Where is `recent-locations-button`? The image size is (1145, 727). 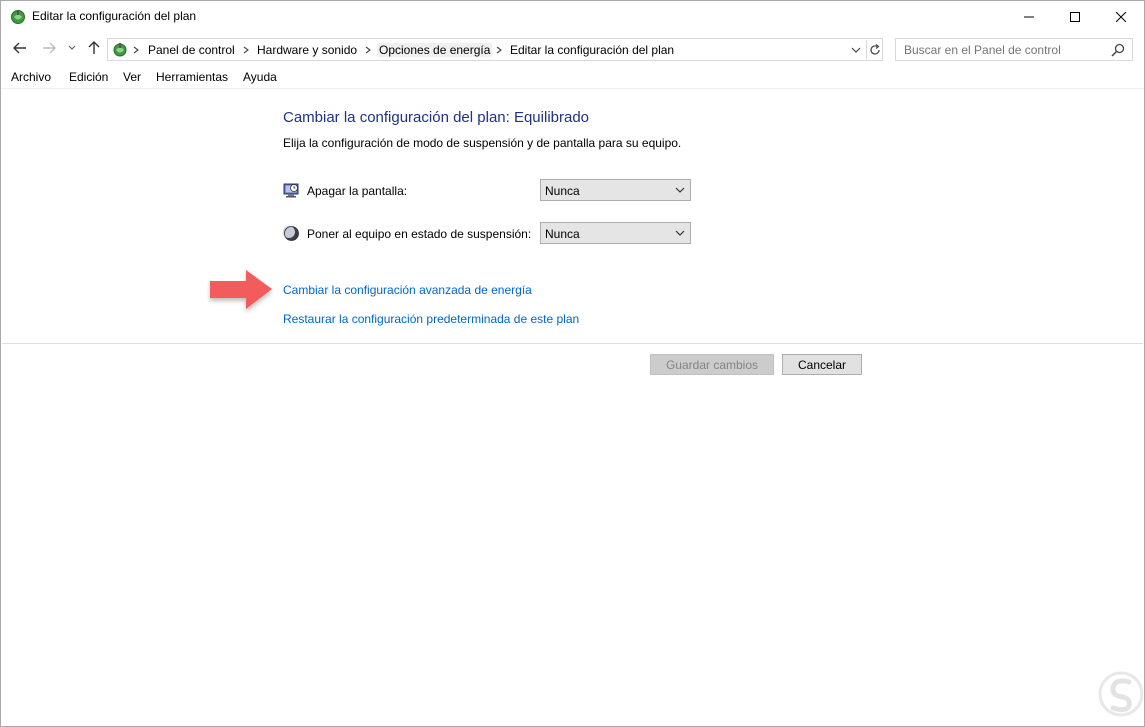 recent-locations-button is located at coordinates (72, 48).